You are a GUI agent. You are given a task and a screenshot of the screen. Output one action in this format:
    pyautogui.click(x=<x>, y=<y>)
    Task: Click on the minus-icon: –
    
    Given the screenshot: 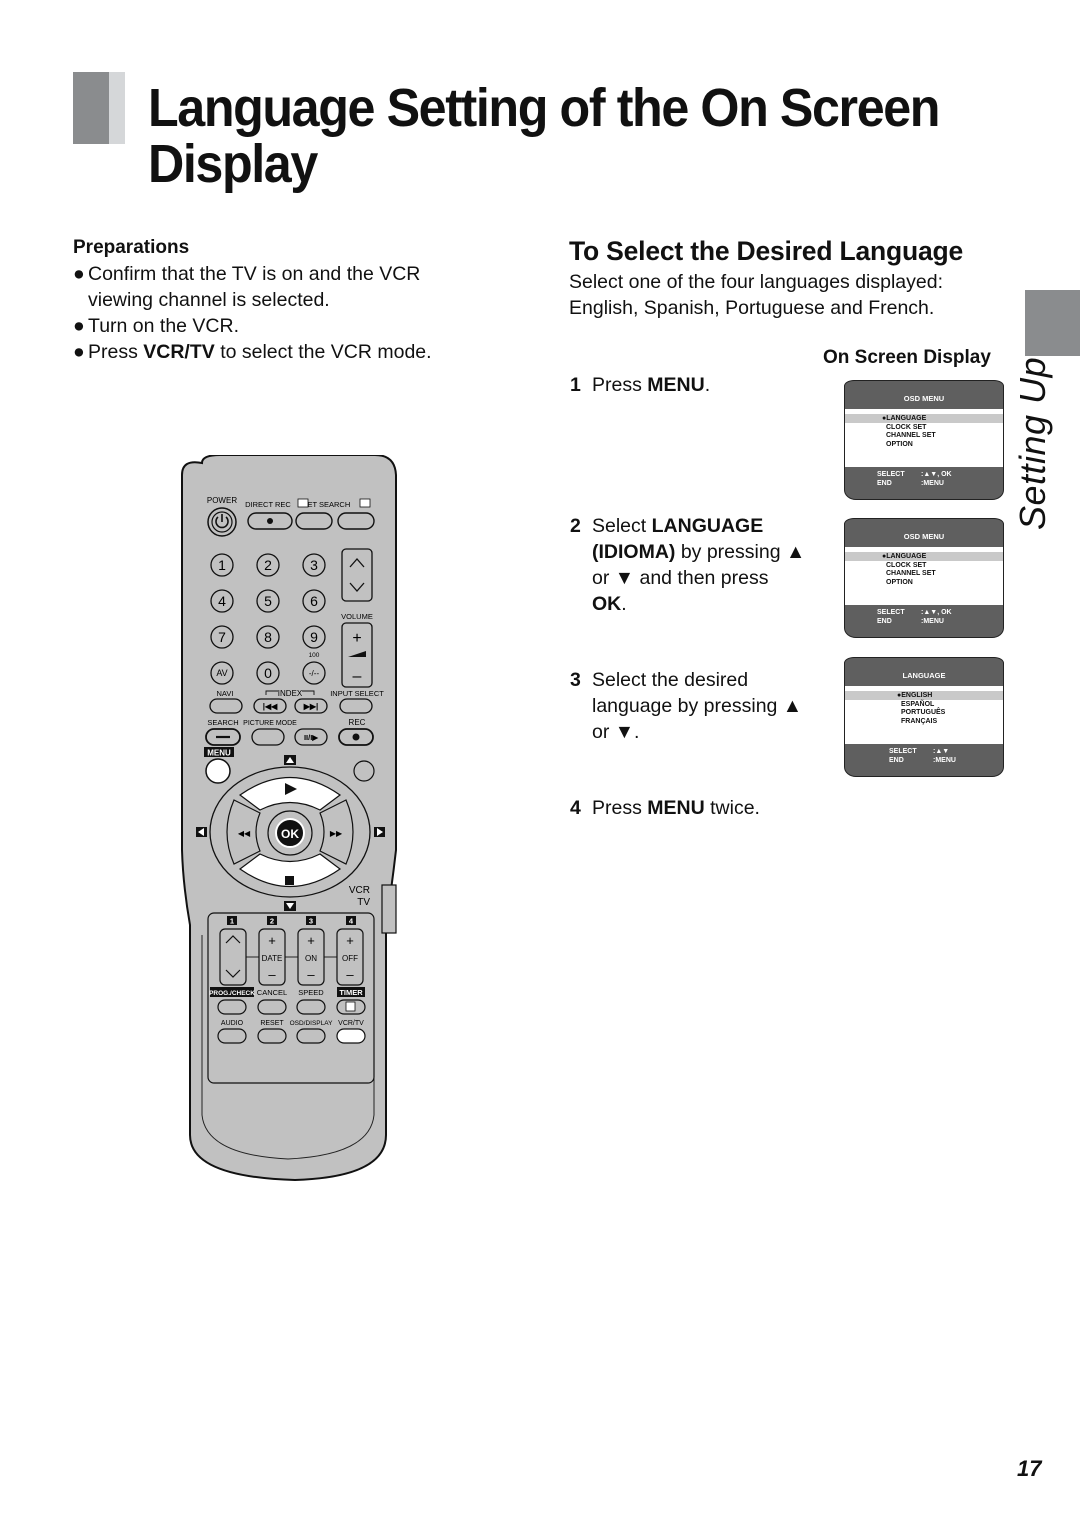 What is the action you would take?
    pyautogui.click(x=272, y=974)
    